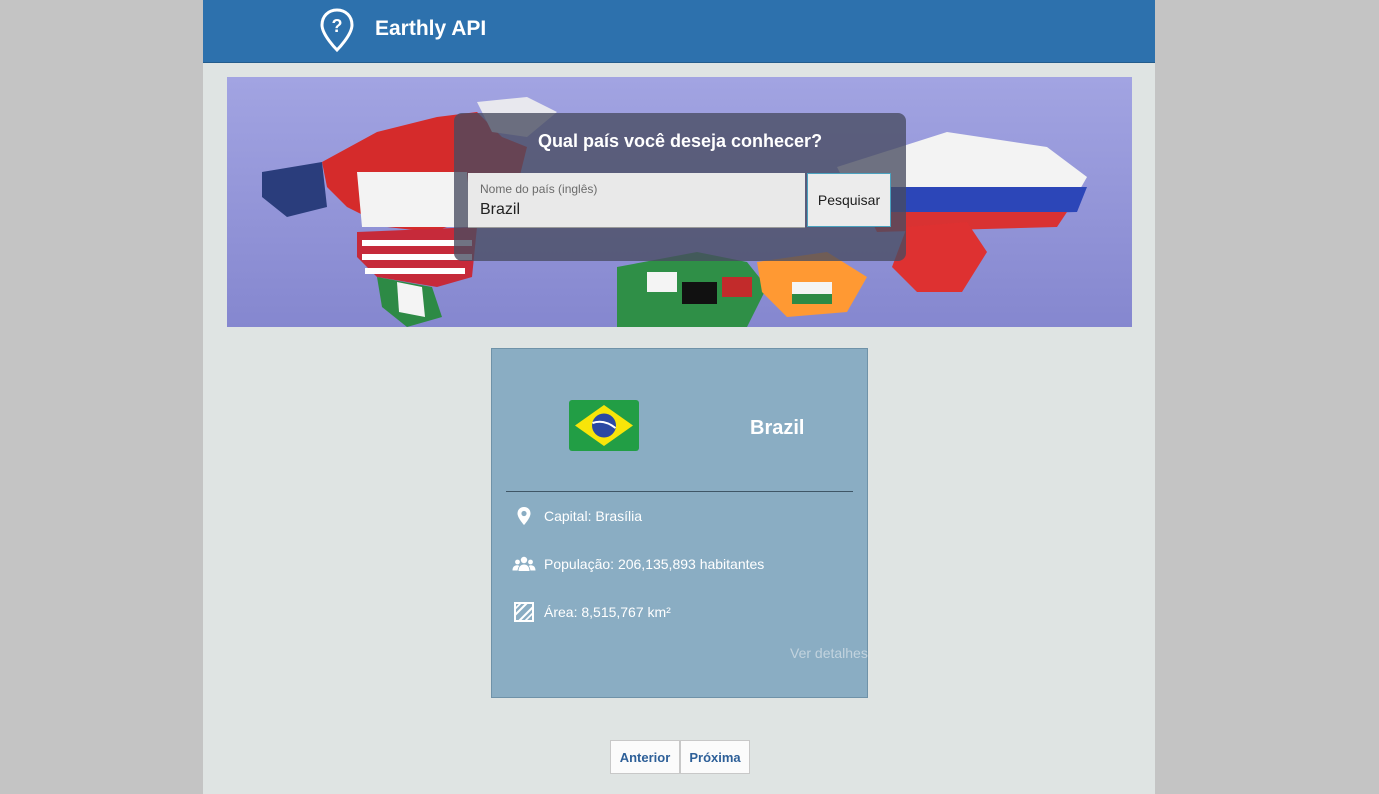 Image resolution: width=1379 pixels, height=794 pixels. Describe the element at coordinates (645, 757) in the screenshot. I see `previous-button: Anterior` at that location.